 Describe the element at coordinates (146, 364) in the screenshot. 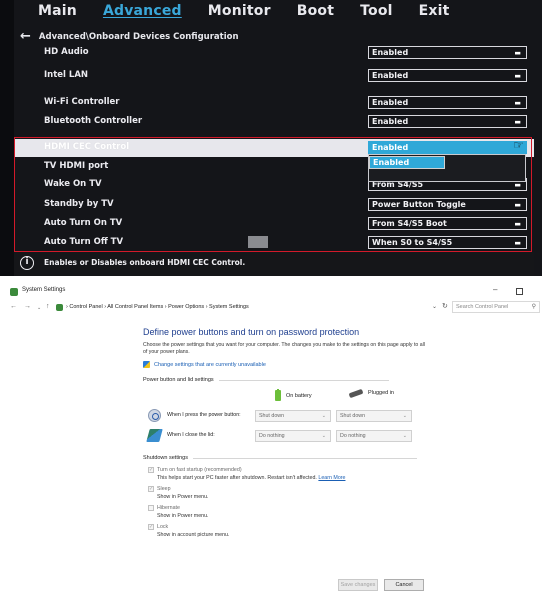

I see `shield-icon` at that location.